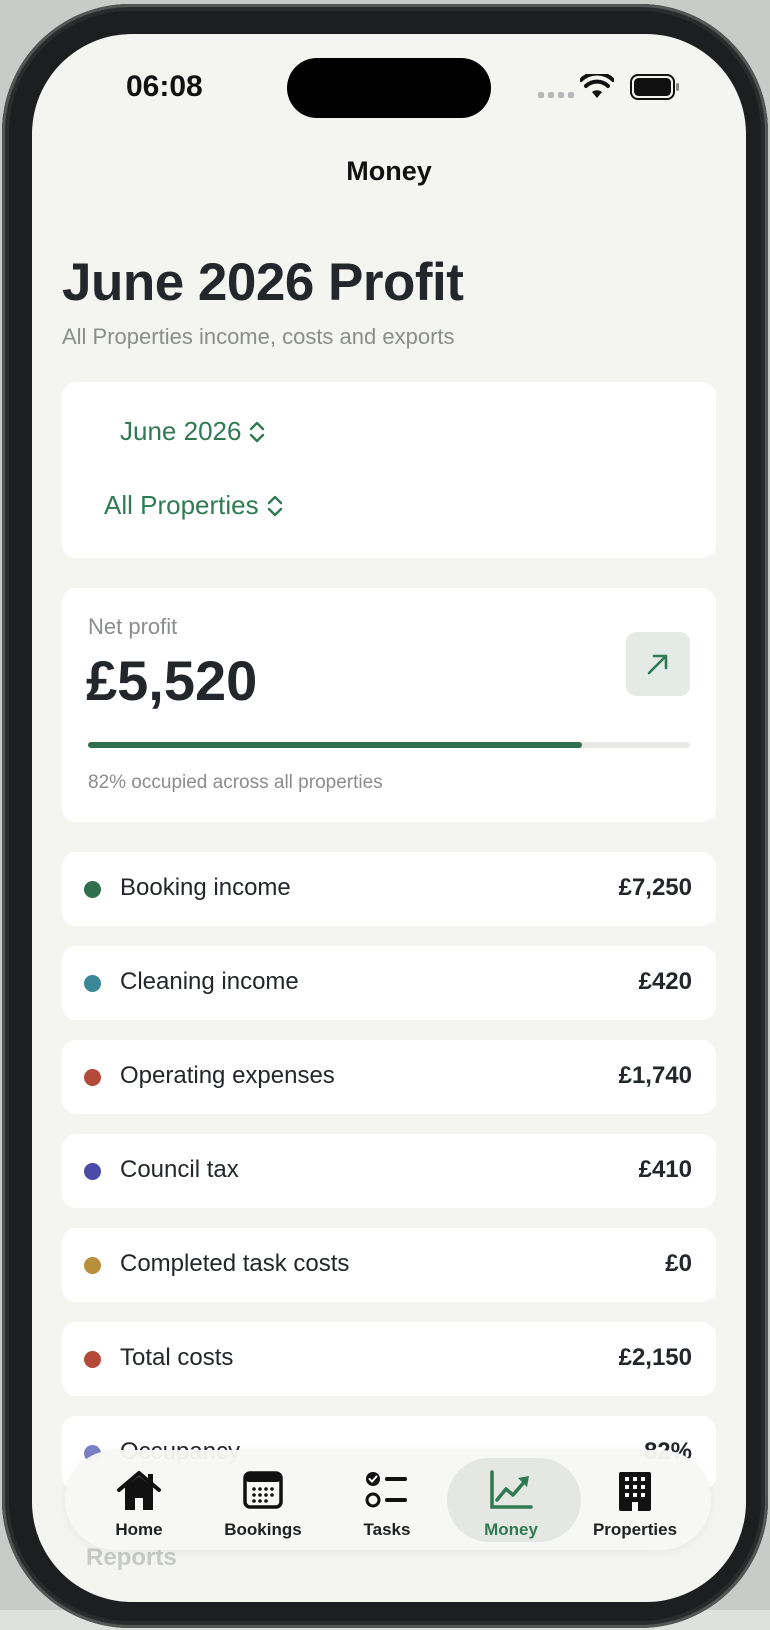 Image resolution: width=770 pixels, height=1630 pixels. I want to click on tab-properties: Properties, so click(635, 1500).